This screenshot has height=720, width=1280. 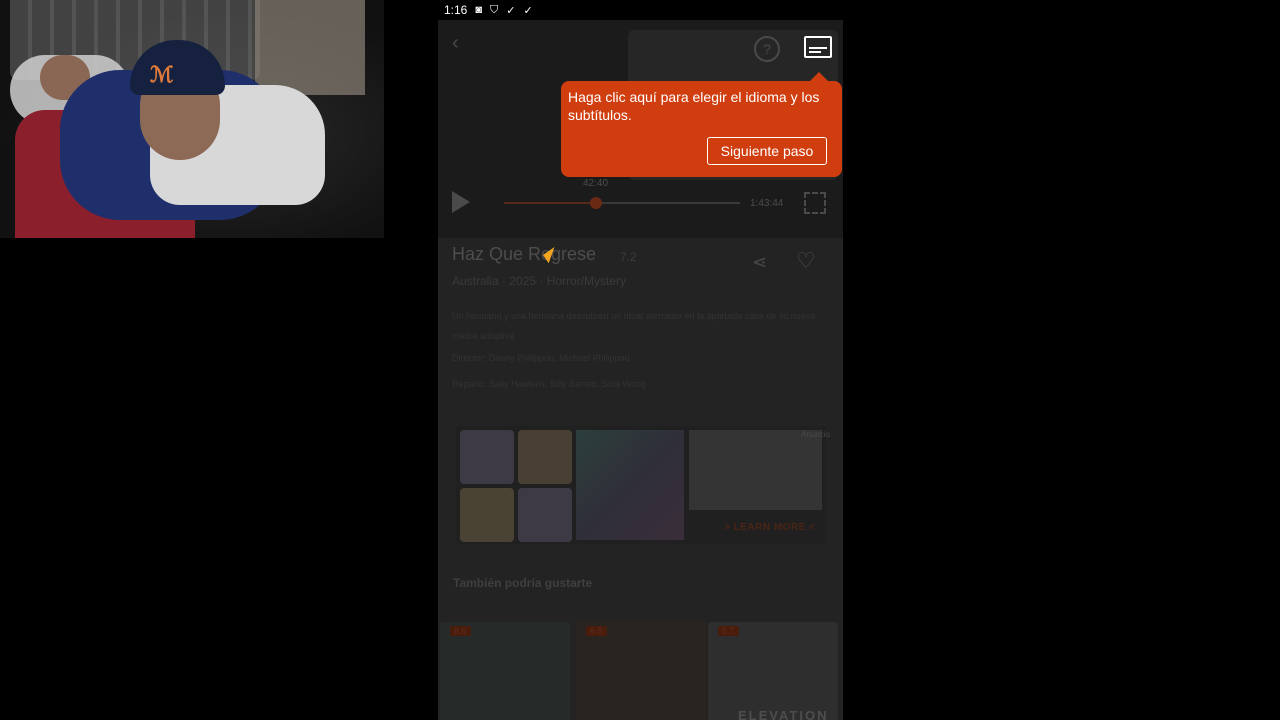 What do you see at coordinates (460, 631) in the screenshot?
I see `poster-rating-badge: 8.6` at bounding box center [460, 631].